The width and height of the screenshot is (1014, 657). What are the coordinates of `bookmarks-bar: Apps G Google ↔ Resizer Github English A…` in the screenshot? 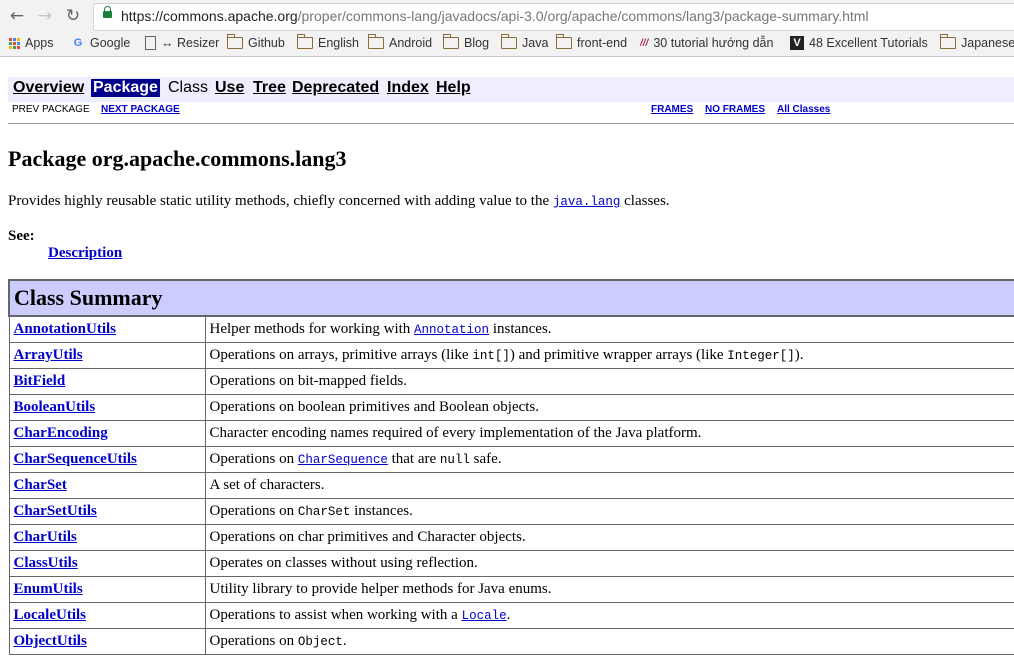 It's located at (507, 44).